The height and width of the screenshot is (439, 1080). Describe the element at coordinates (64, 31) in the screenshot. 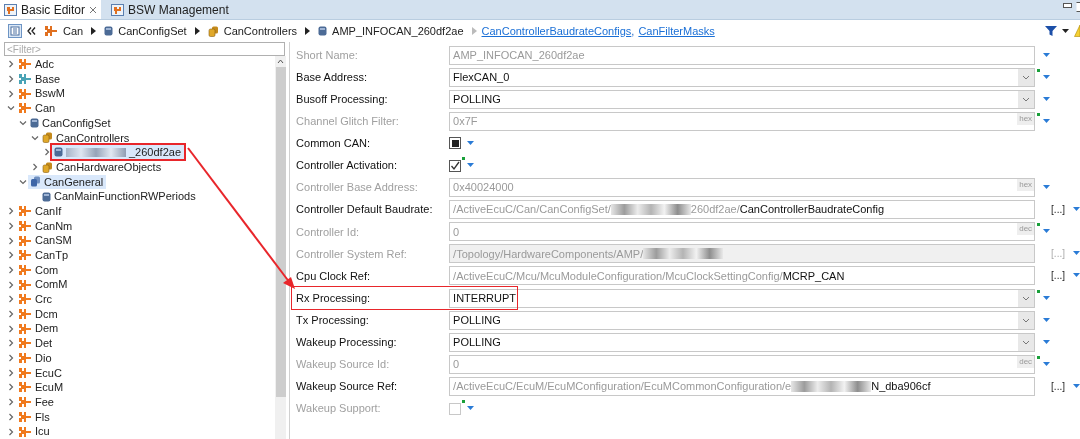

I see `breadcrumb-item: Can` at that location.